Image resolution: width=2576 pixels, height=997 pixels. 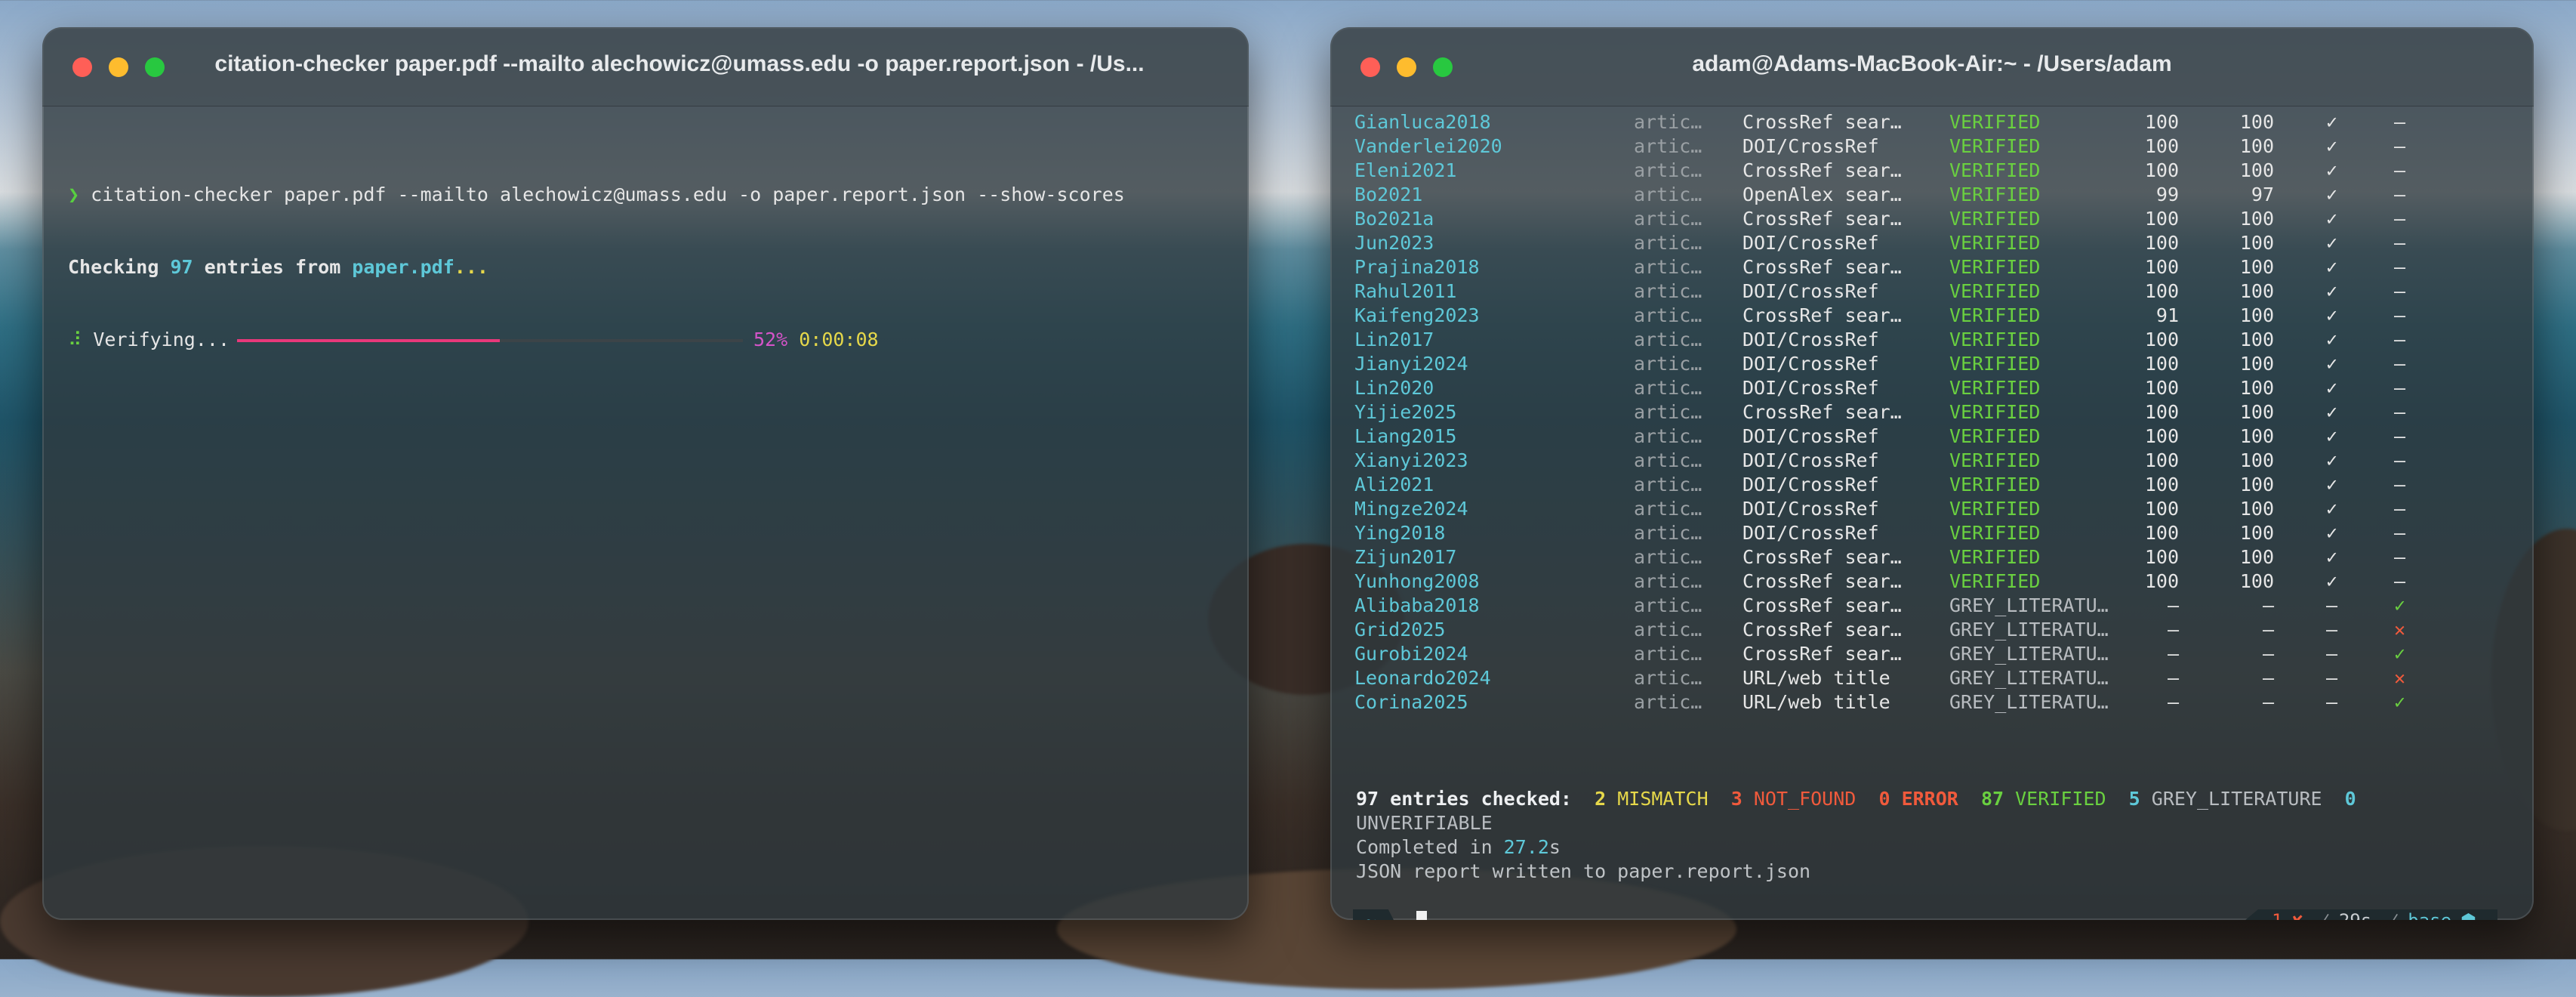 I want to click on entry-key: Gurobi2024, so click(x=1411, y=654).